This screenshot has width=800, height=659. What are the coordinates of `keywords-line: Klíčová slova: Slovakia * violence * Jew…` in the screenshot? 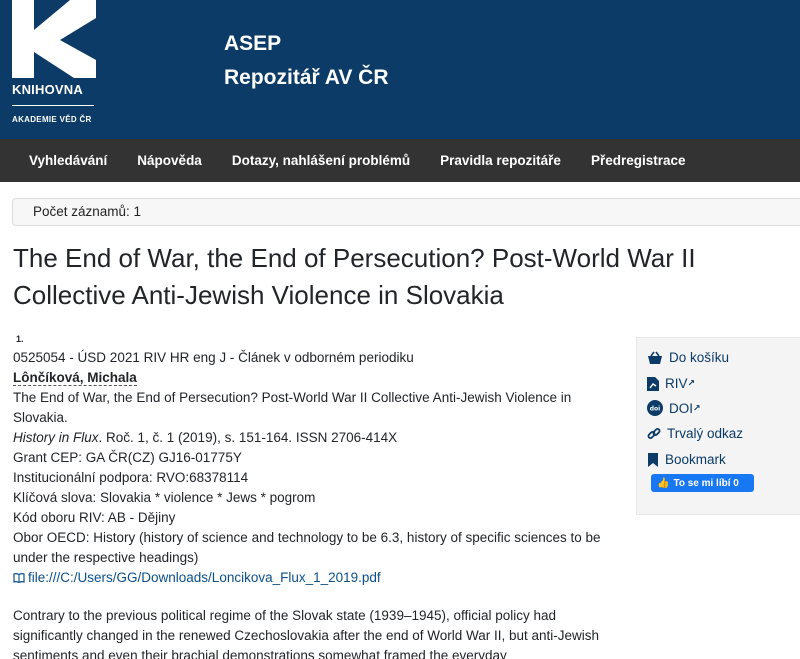 It's located at (164, 497).